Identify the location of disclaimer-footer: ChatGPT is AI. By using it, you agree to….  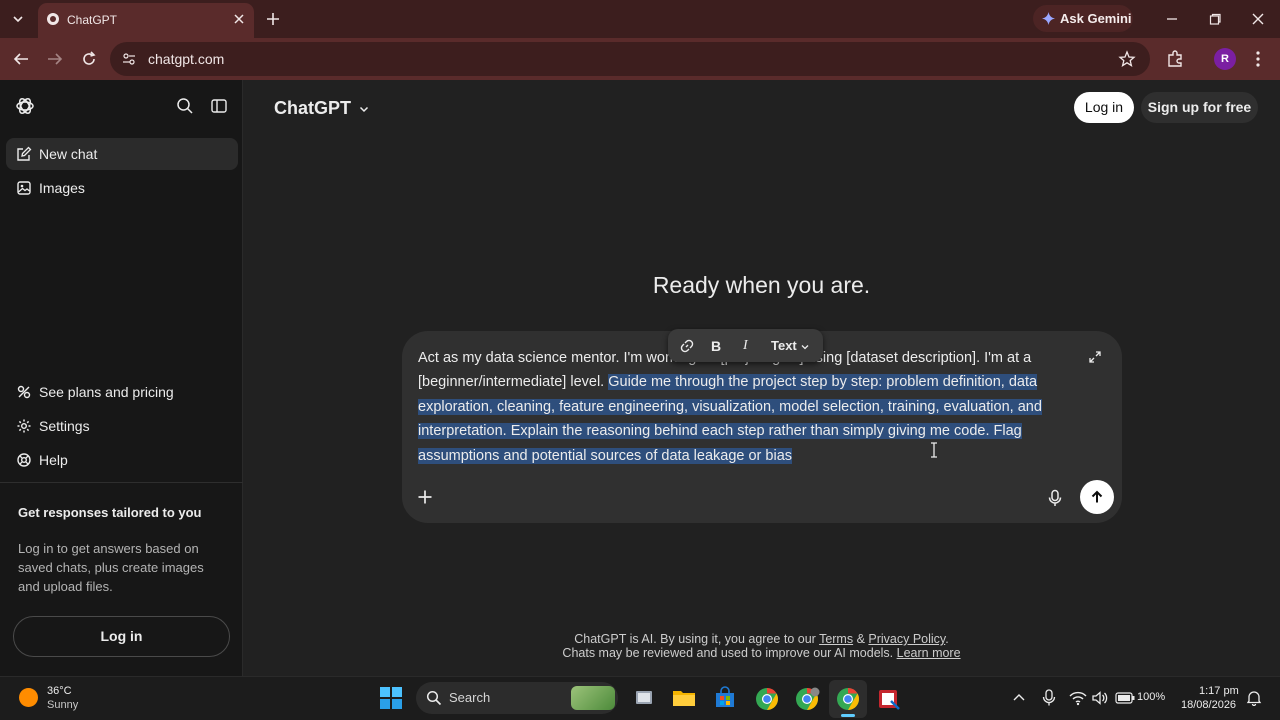
(761, 646).